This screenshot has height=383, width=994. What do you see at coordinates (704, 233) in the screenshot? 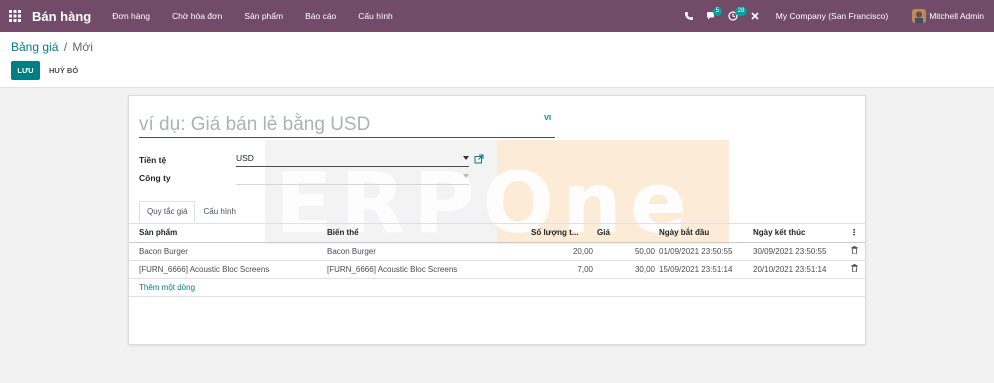
I see `col-date-start: Ngày bắt đầu` at bounding box center [704, 233].